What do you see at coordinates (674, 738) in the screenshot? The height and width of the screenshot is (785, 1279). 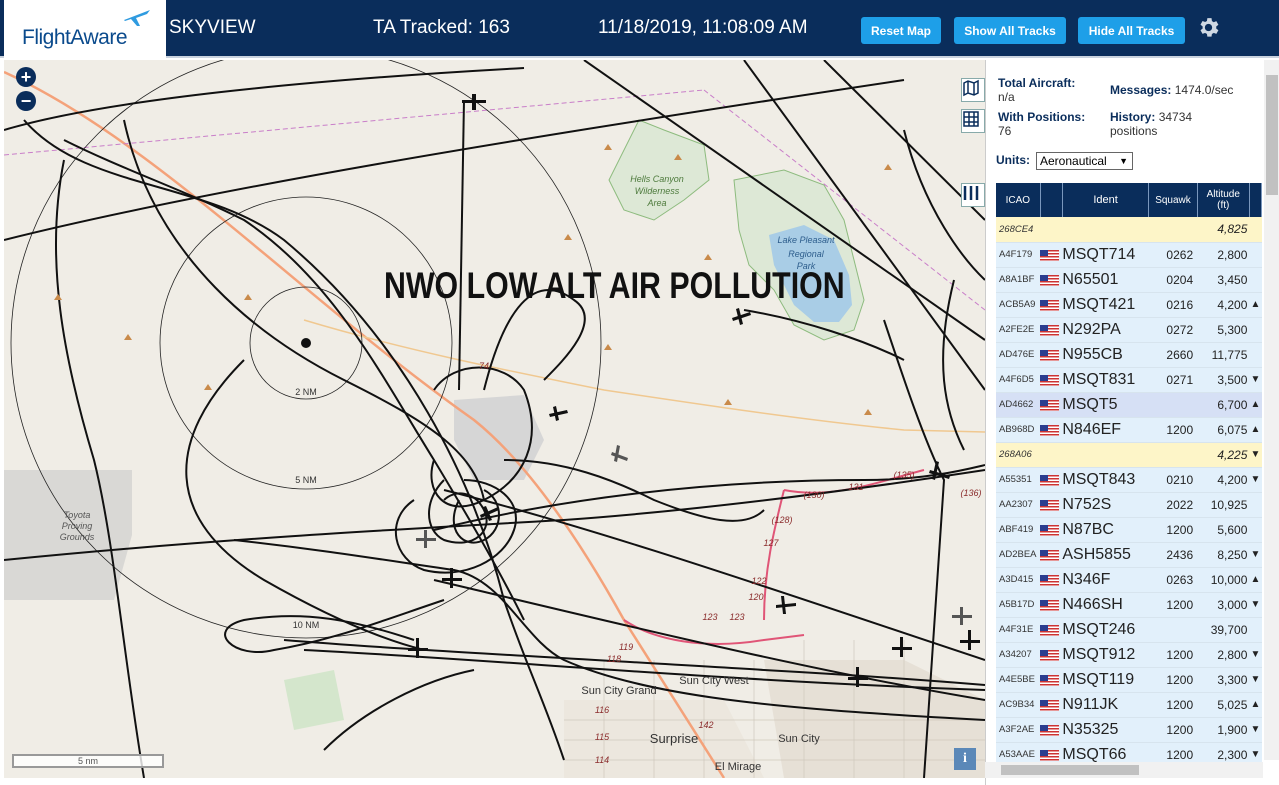 I see `map-label: Surprise` at bounding box center [674, 738].